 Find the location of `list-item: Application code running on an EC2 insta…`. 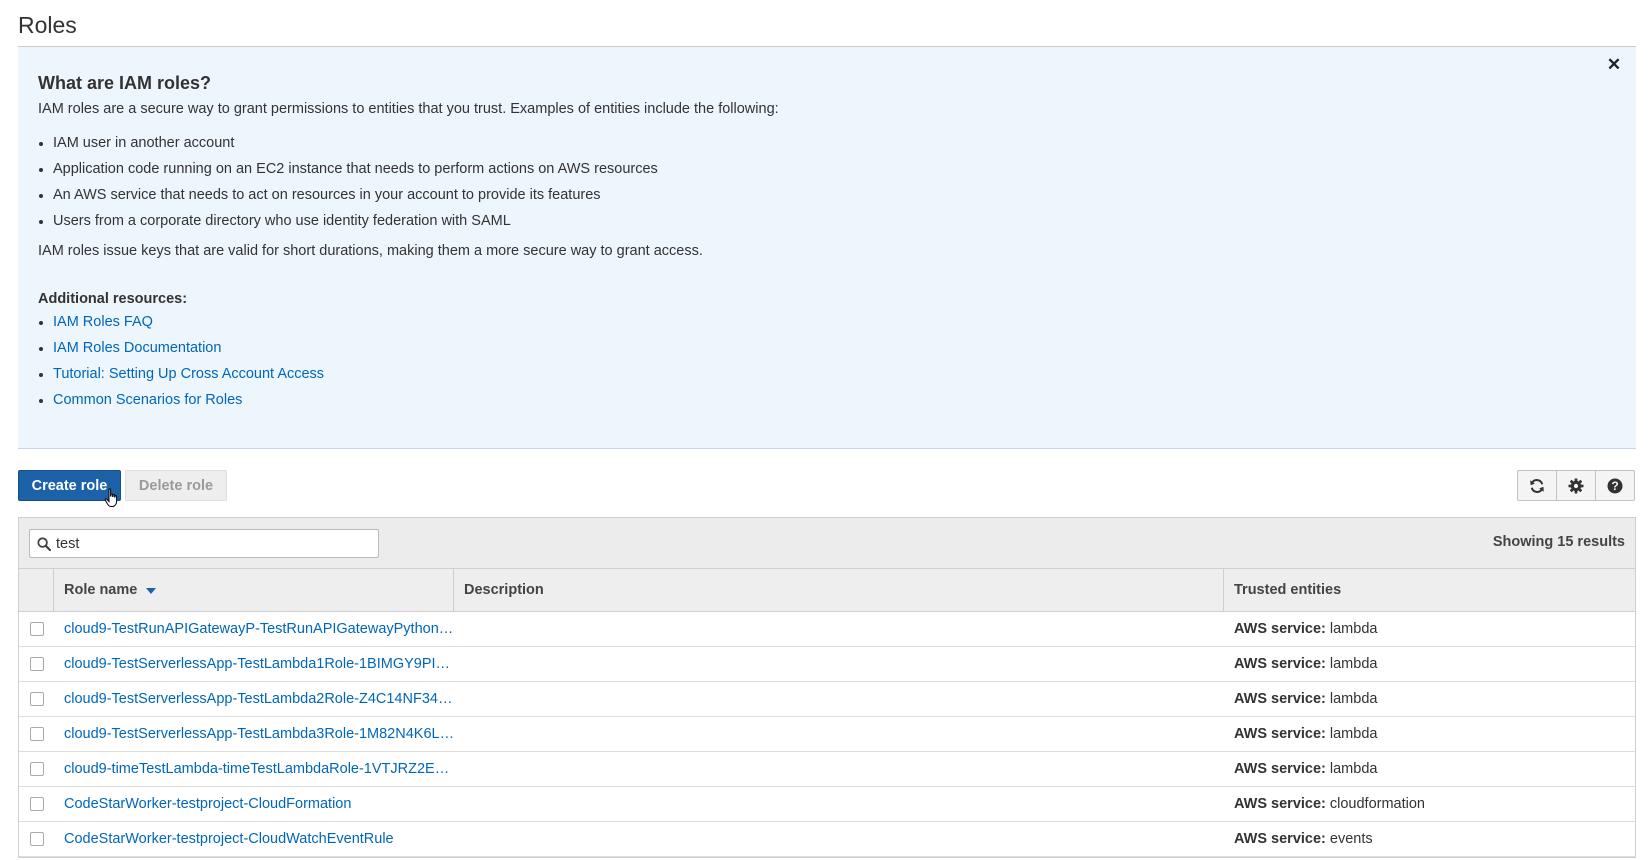

list-item: Application code running on an EC2 insta… is located at coordinates (348, 169).